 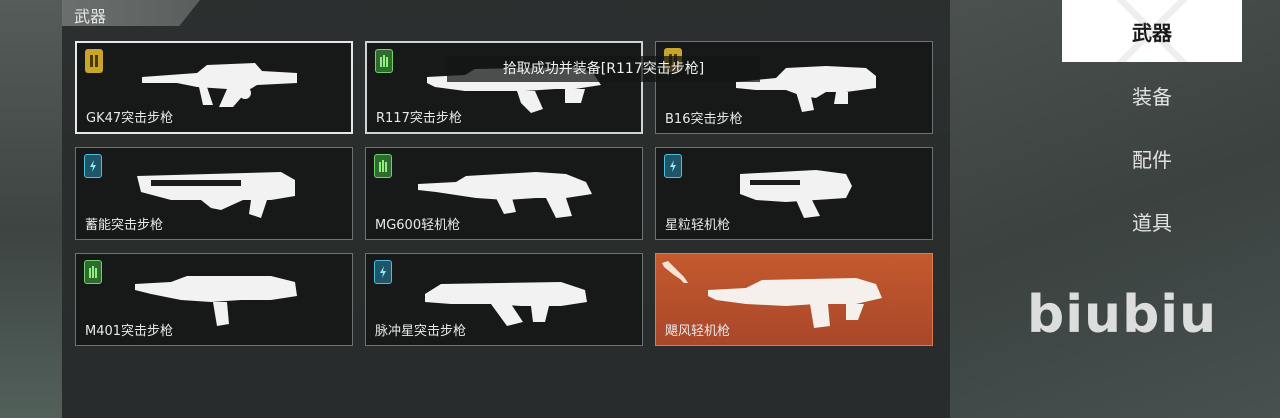 I want to click on section-title: 武器, so click(x=90, y=16).